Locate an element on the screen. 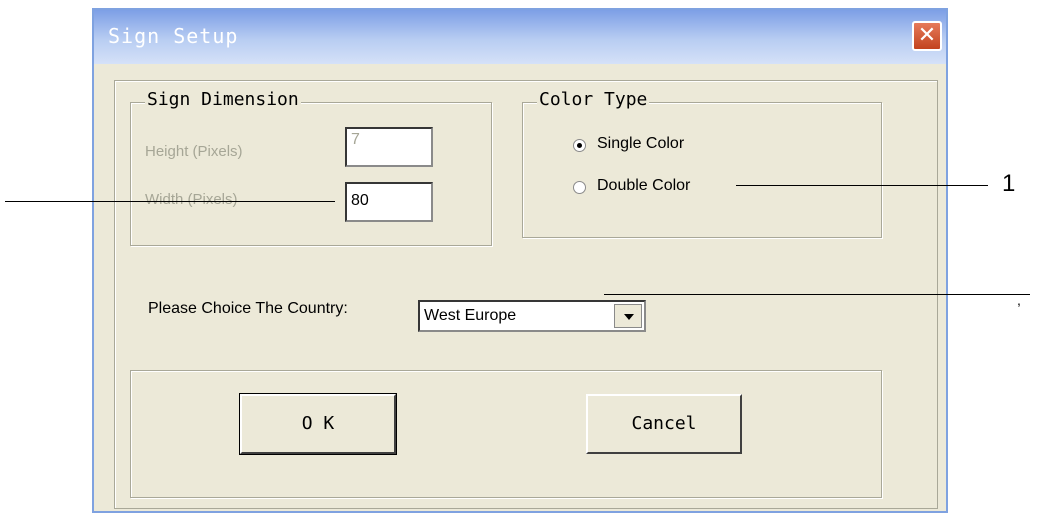 The height and width of the screenshot is (515, 1040). country-select: West Europe is located at coordinates (532, 316).